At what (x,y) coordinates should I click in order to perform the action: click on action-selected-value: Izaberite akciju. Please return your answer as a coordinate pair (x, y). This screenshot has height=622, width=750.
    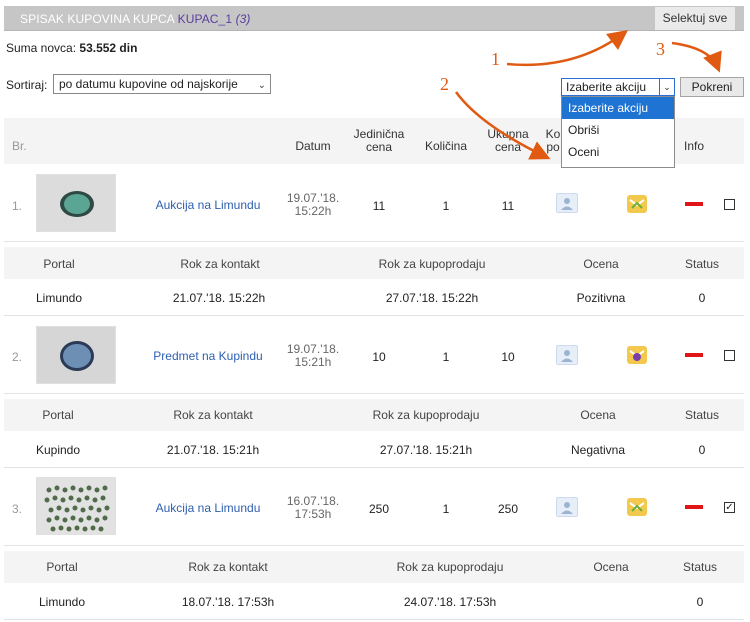
    Looking at the image, I should click on (606, 87).